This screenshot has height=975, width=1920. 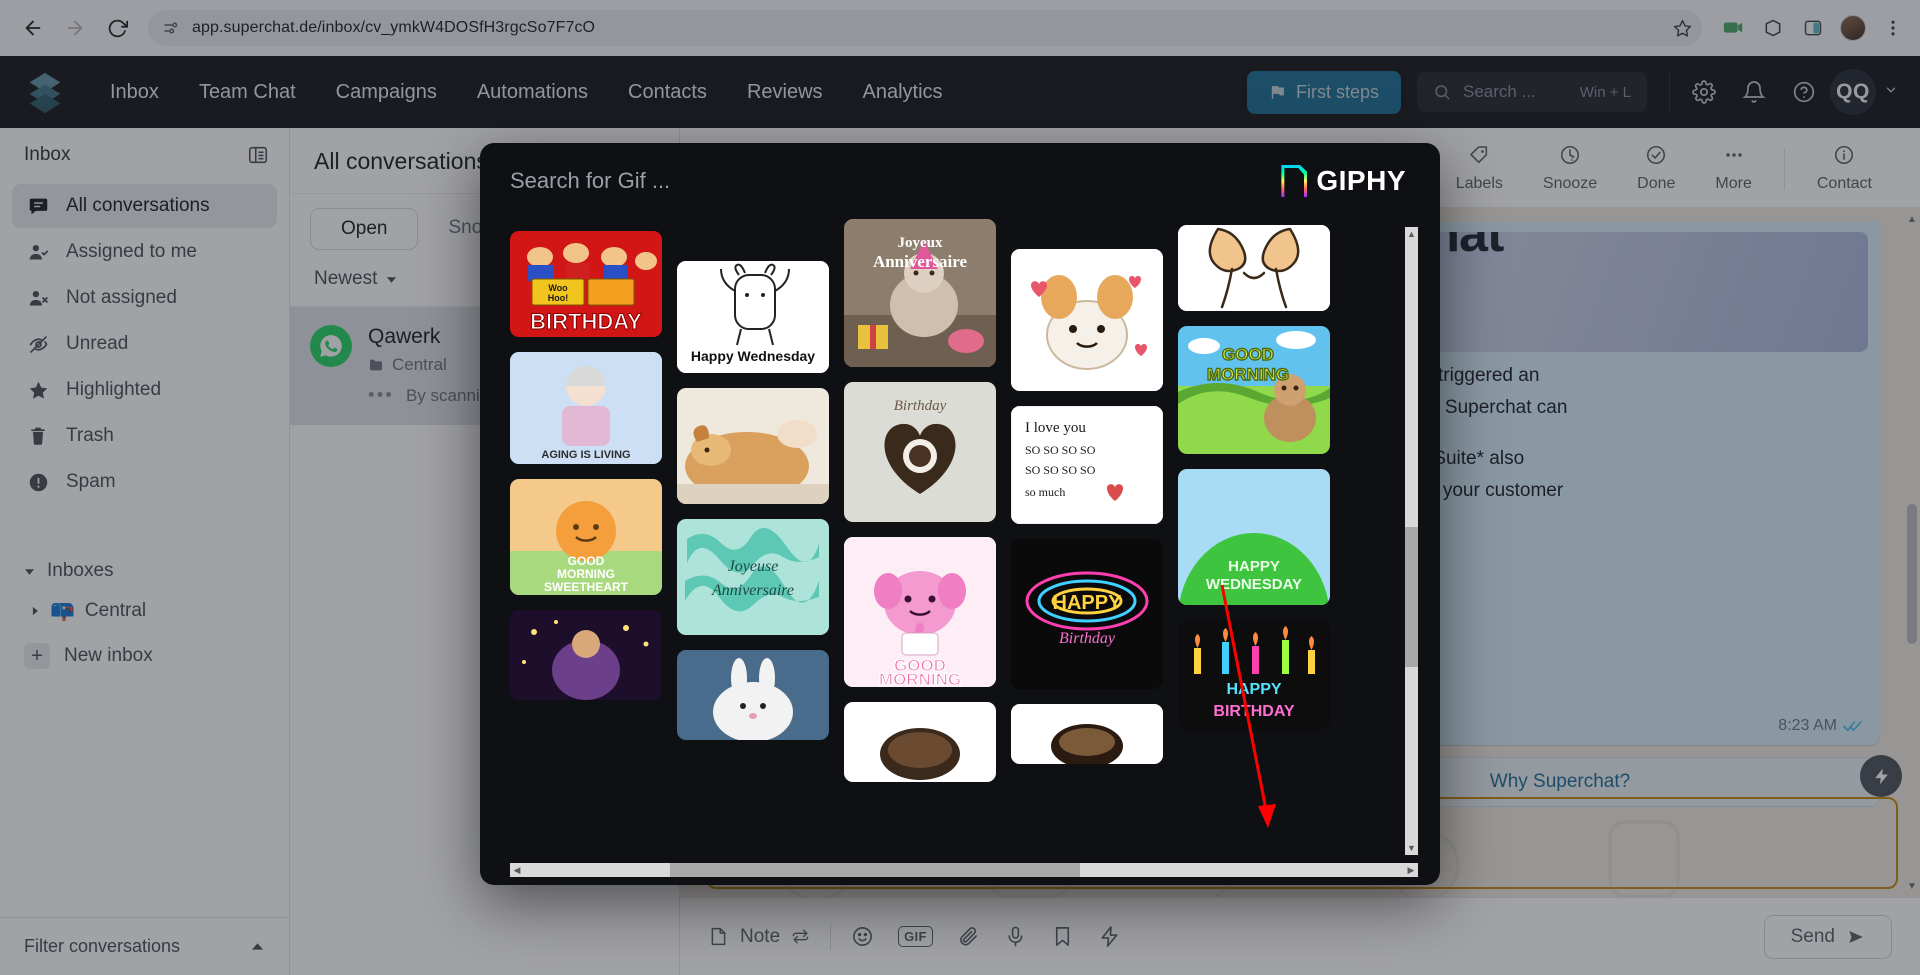 What do you see at coordinates (144, 252) in the screenshot?
I see `sidebar-item-assigned-to-me: Assigned to me` at bounding box center [144, 252].